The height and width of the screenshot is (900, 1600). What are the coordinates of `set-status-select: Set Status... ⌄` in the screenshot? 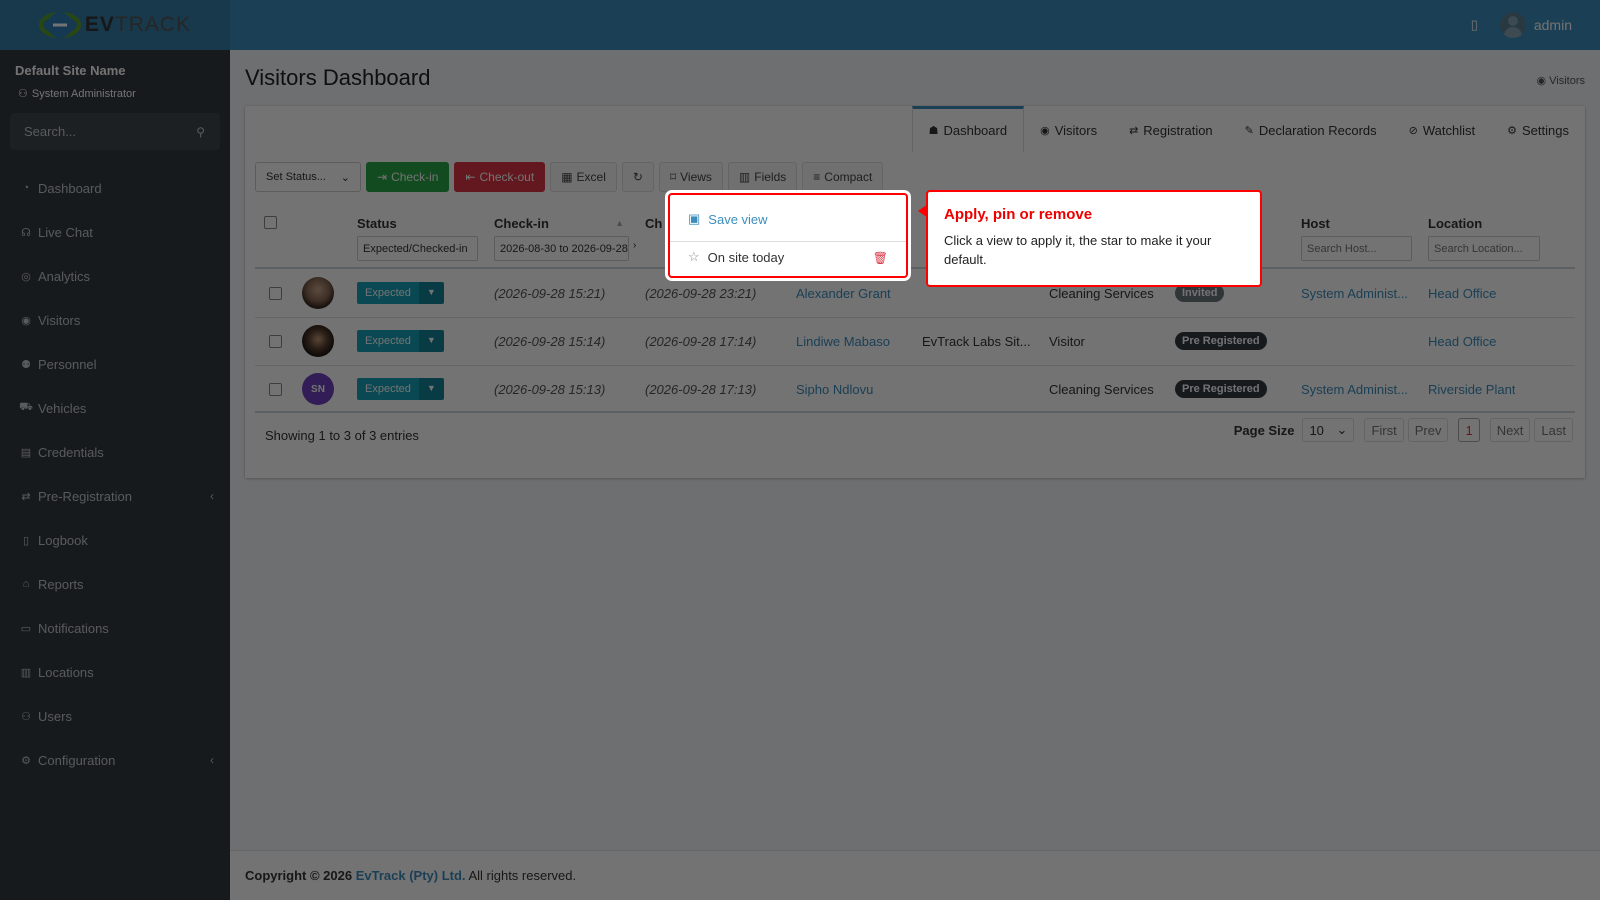 It's located at (308, 177).